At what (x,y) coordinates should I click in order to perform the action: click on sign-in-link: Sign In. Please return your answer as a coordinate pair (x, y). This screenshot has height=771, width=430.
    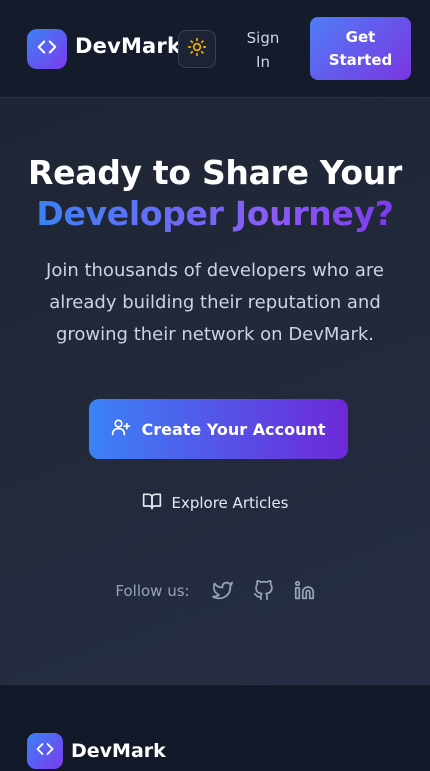
    Looking at the image, I should click on (263, 50).